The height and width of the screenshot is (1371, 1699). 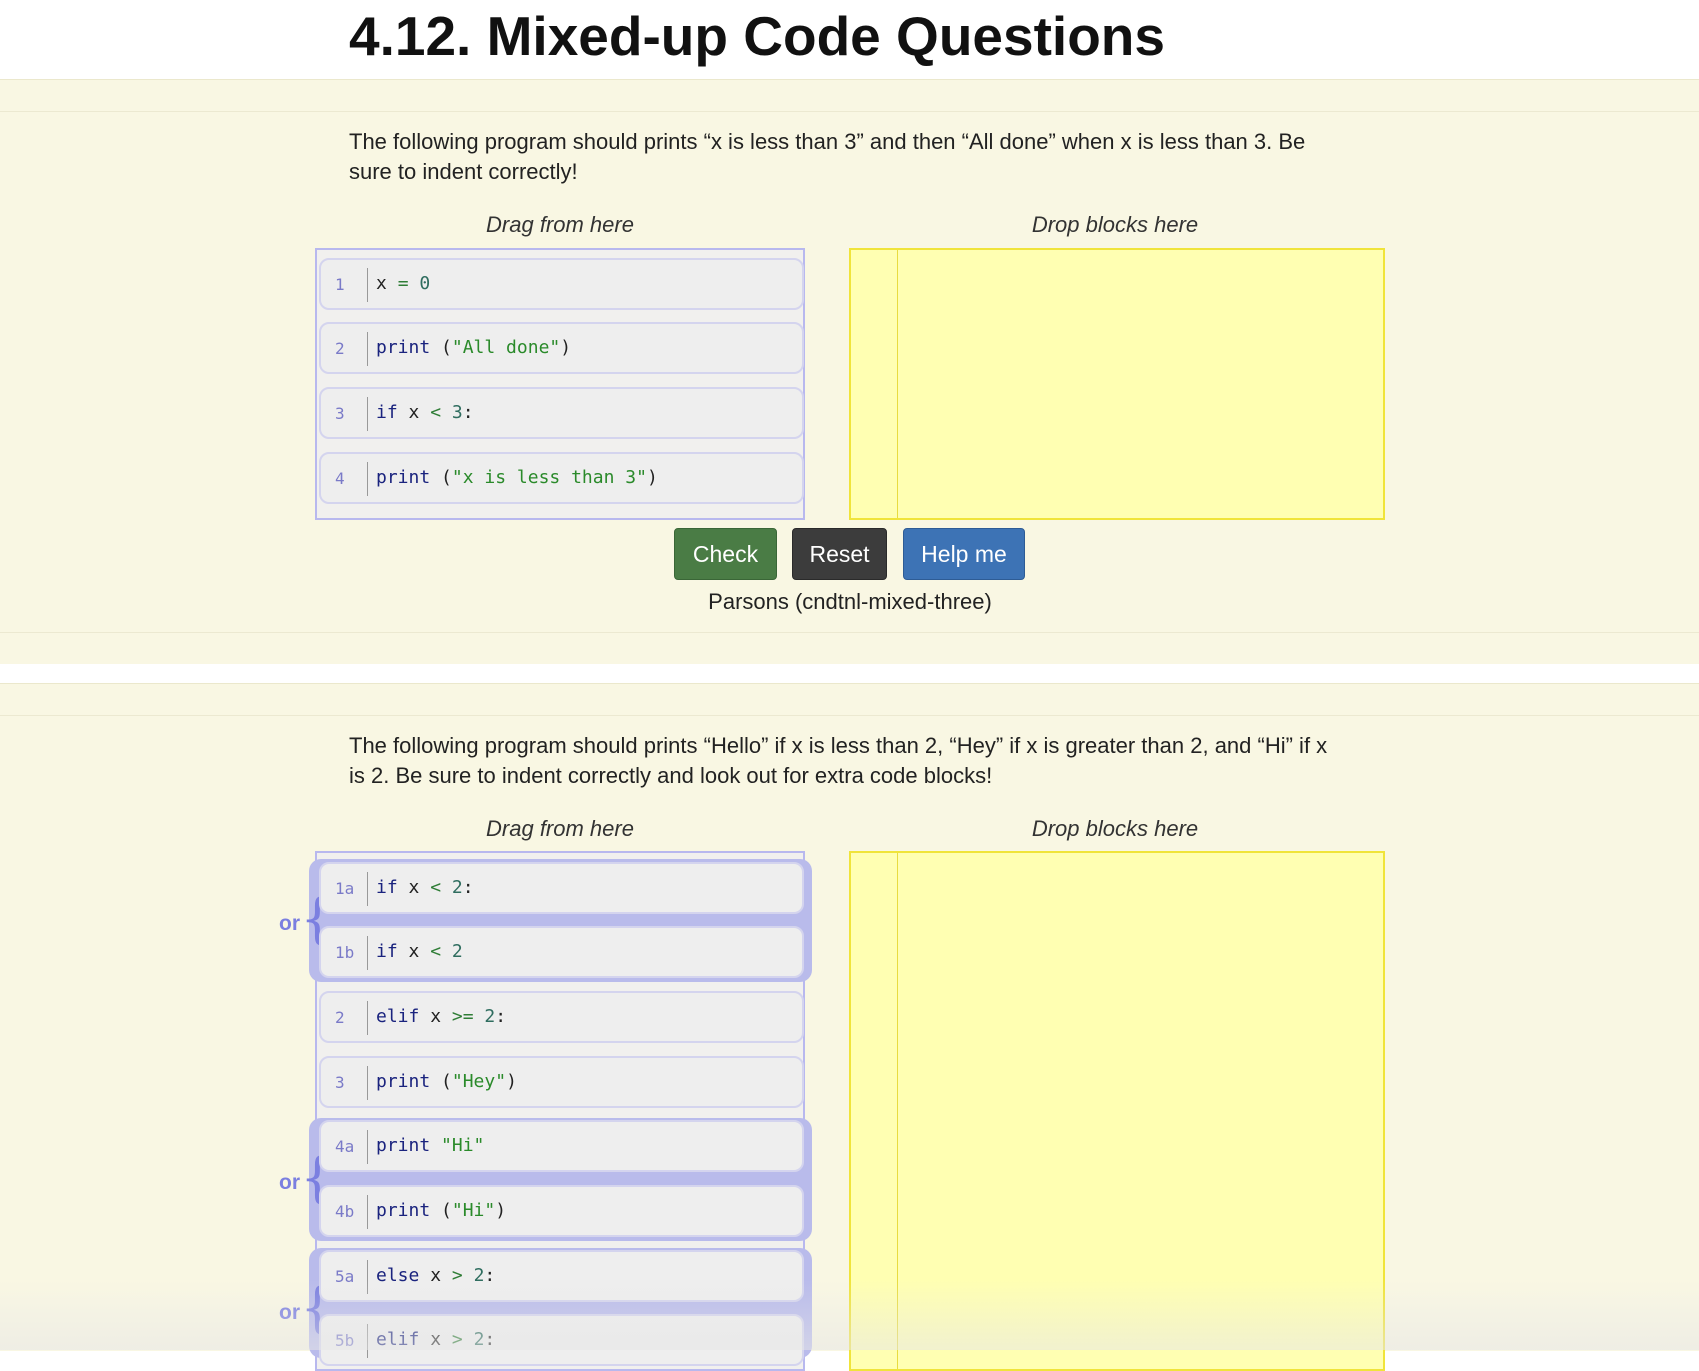 What do you see at coordinates (850, 601) in the screenshot?
I see `question-1-caption: Parsons (cndtnl-mixed-three)` at bounding box center [850, 601].